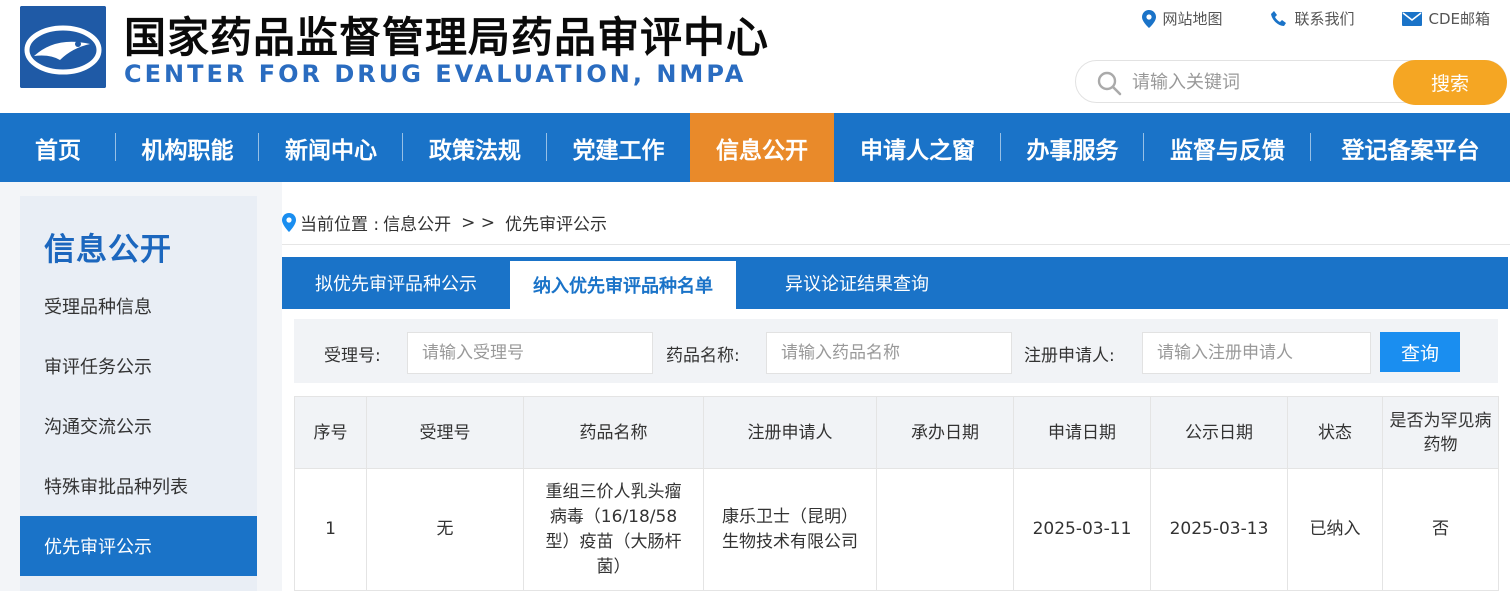 This screenshot has height=591, width=1510. What do you see at coordinates (1227, 147) in the screenshot?
I see `nav-item-feedback: 监督与反馈` at bounding box center [1227, 147].